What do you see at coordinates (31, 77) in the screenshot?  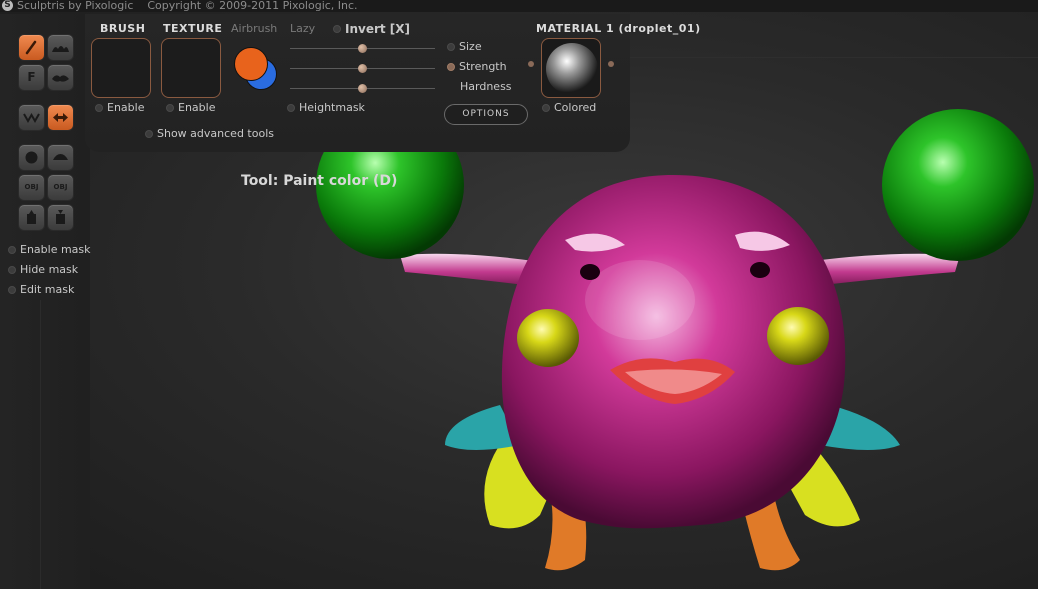 I see `fill-icon: F` at bounding box center [31, 77].